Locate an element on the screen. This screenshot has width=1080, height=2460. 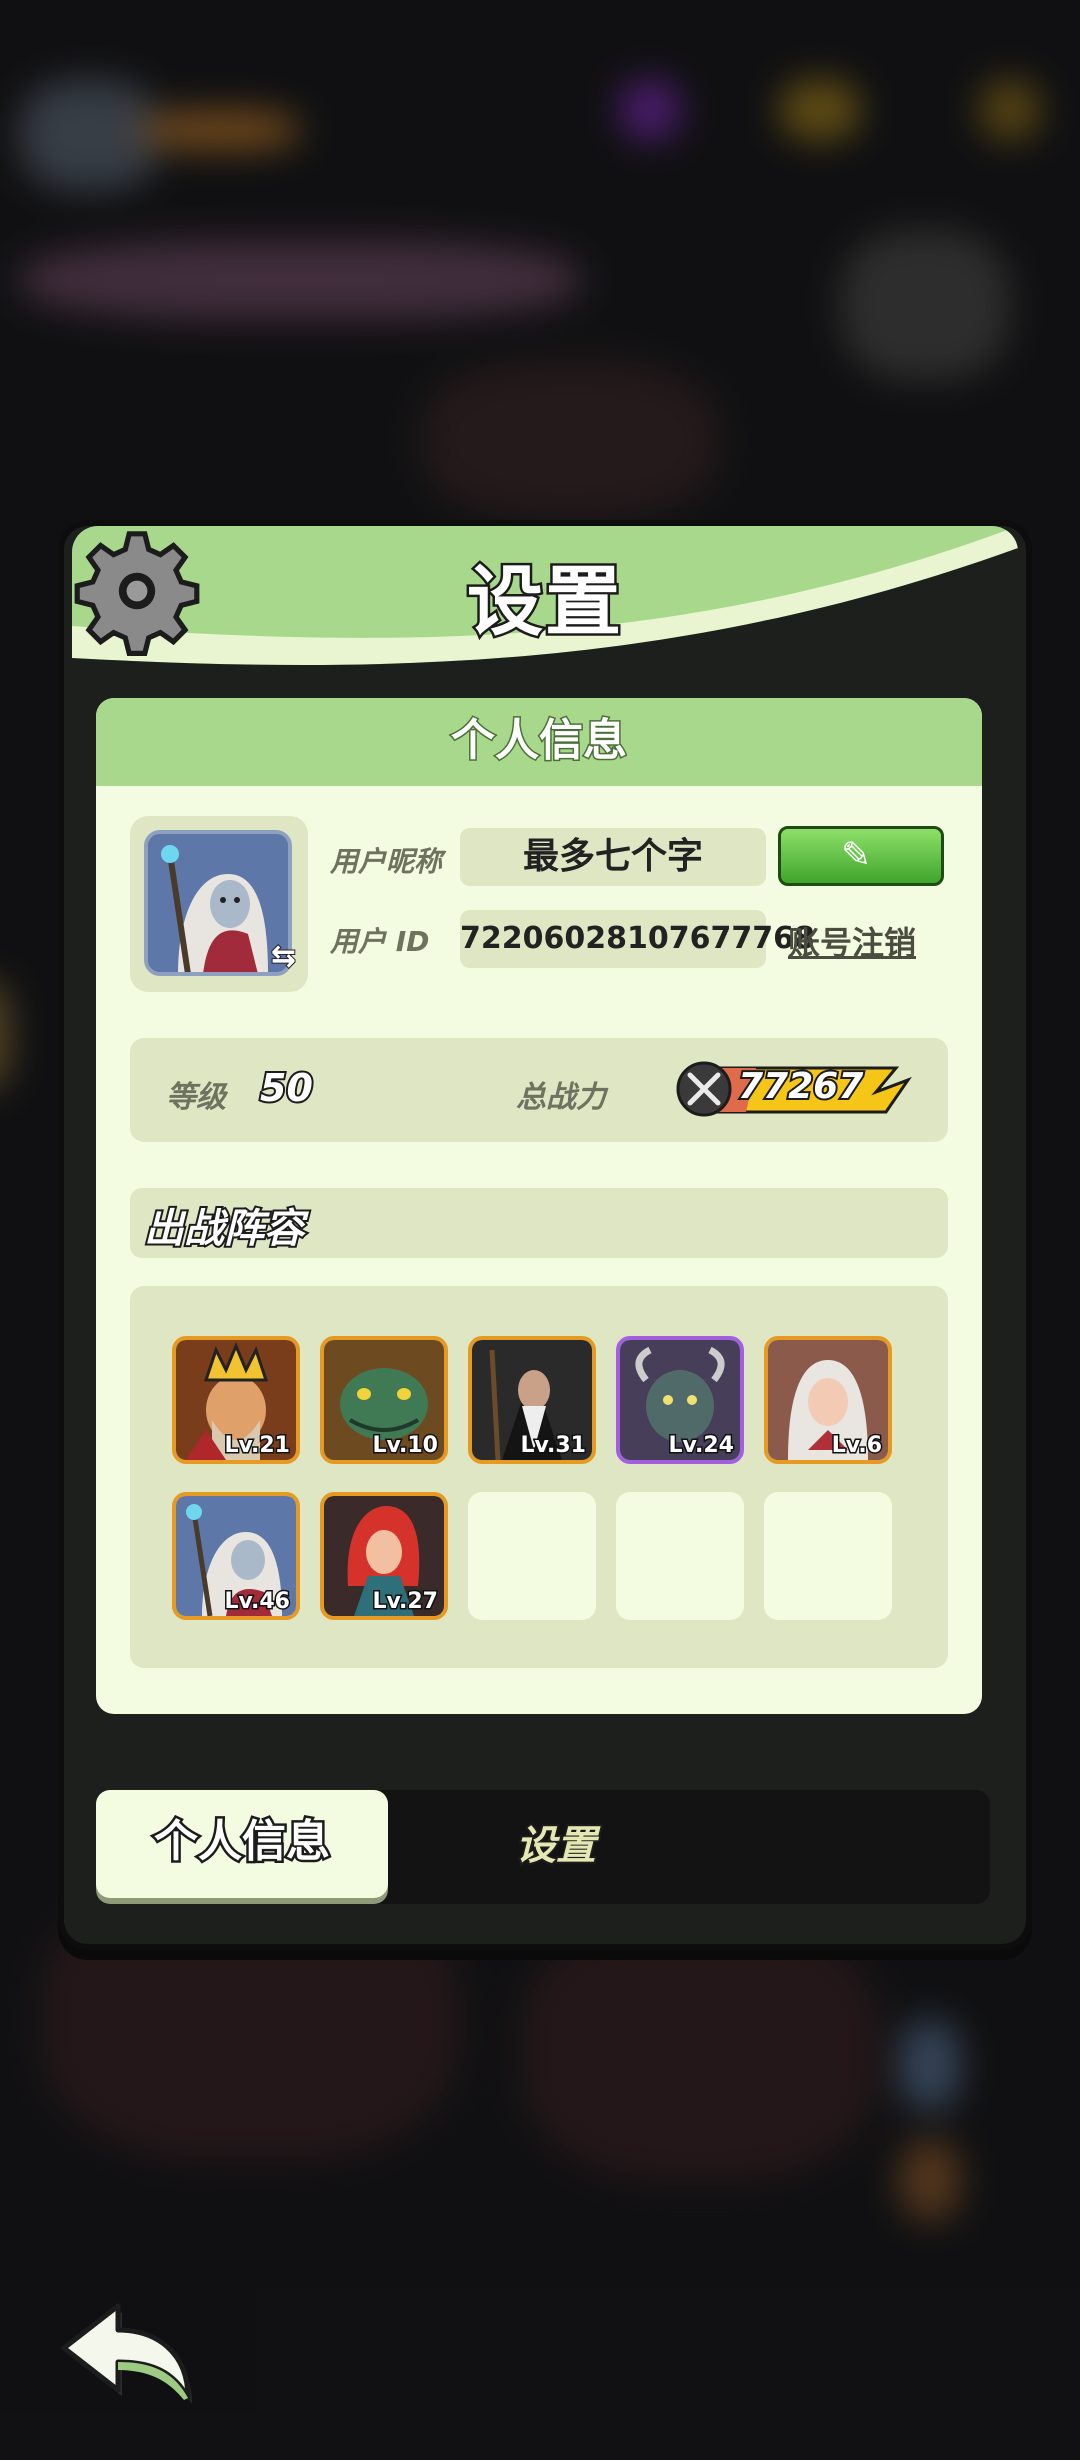
tab-profile: 个人信息 is located at coordinates (242, 1844).